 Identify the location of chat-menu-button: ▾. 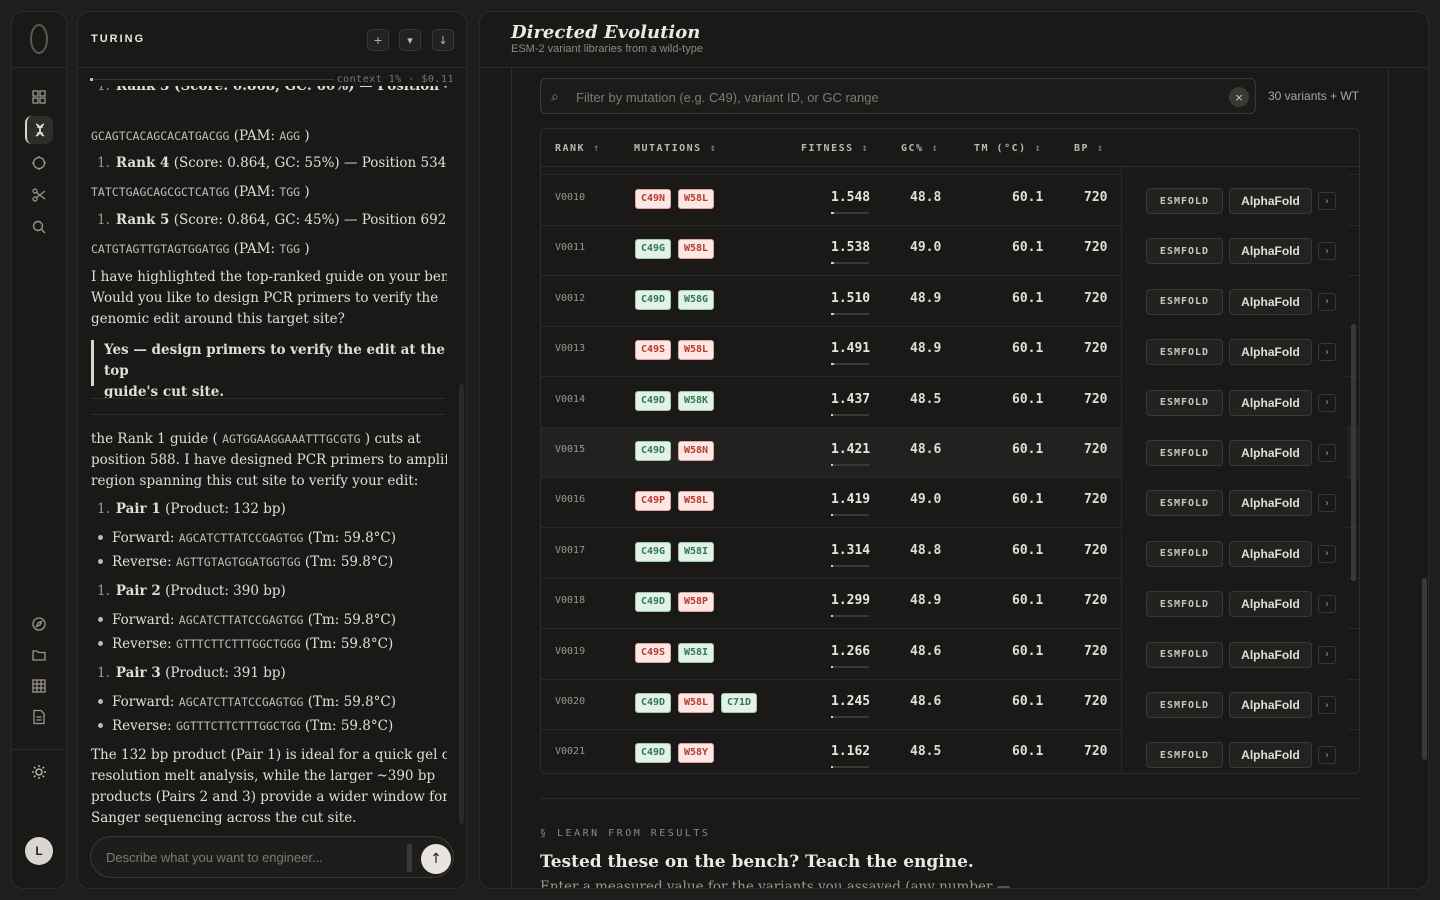
(410, 40).